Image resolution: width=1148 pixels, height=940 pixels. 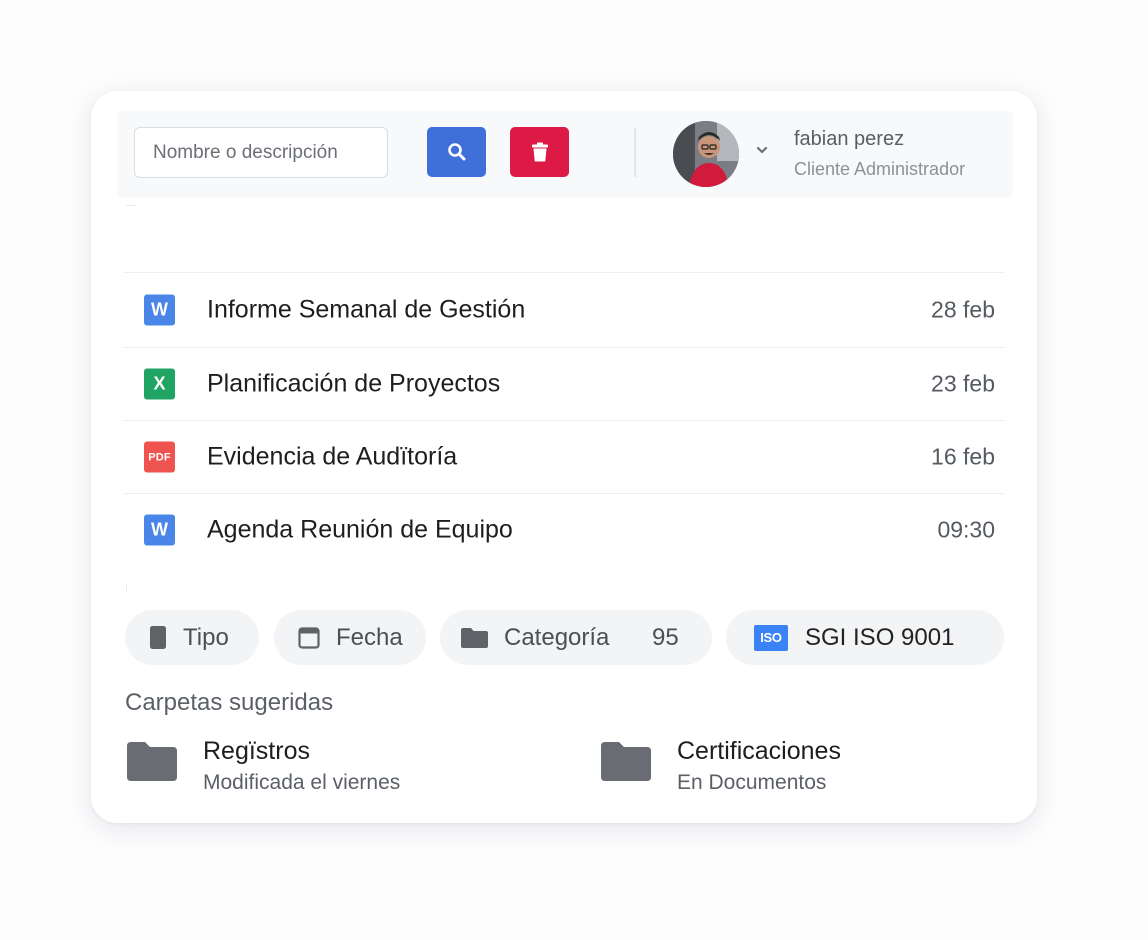 What do you see at coordinates (635, 152) in the screenshot?
I see `toolbar-divider` at bounding box center [635, 152].